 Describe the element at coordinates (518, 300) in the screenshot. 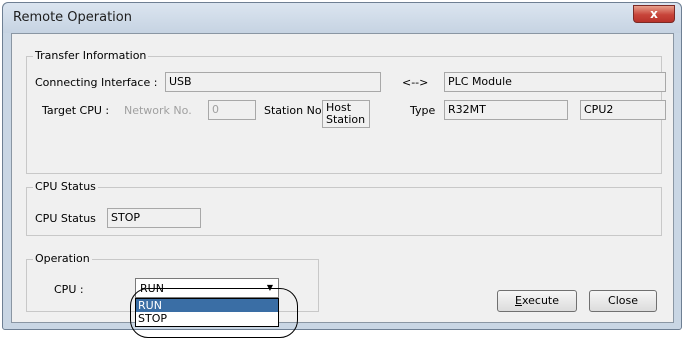

I see `execute-accelerator-letter: E` at that location.